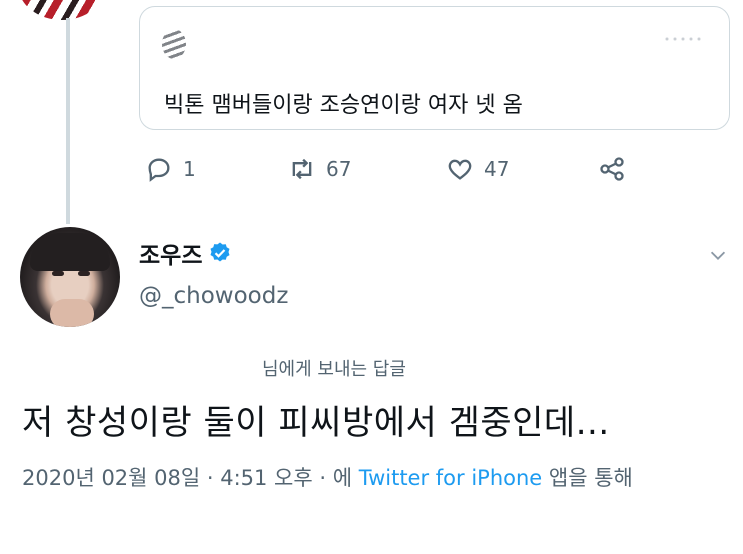 The image size is (743, 554). I want to click on author-display-name-text: 조우즈, so click(171, 256).